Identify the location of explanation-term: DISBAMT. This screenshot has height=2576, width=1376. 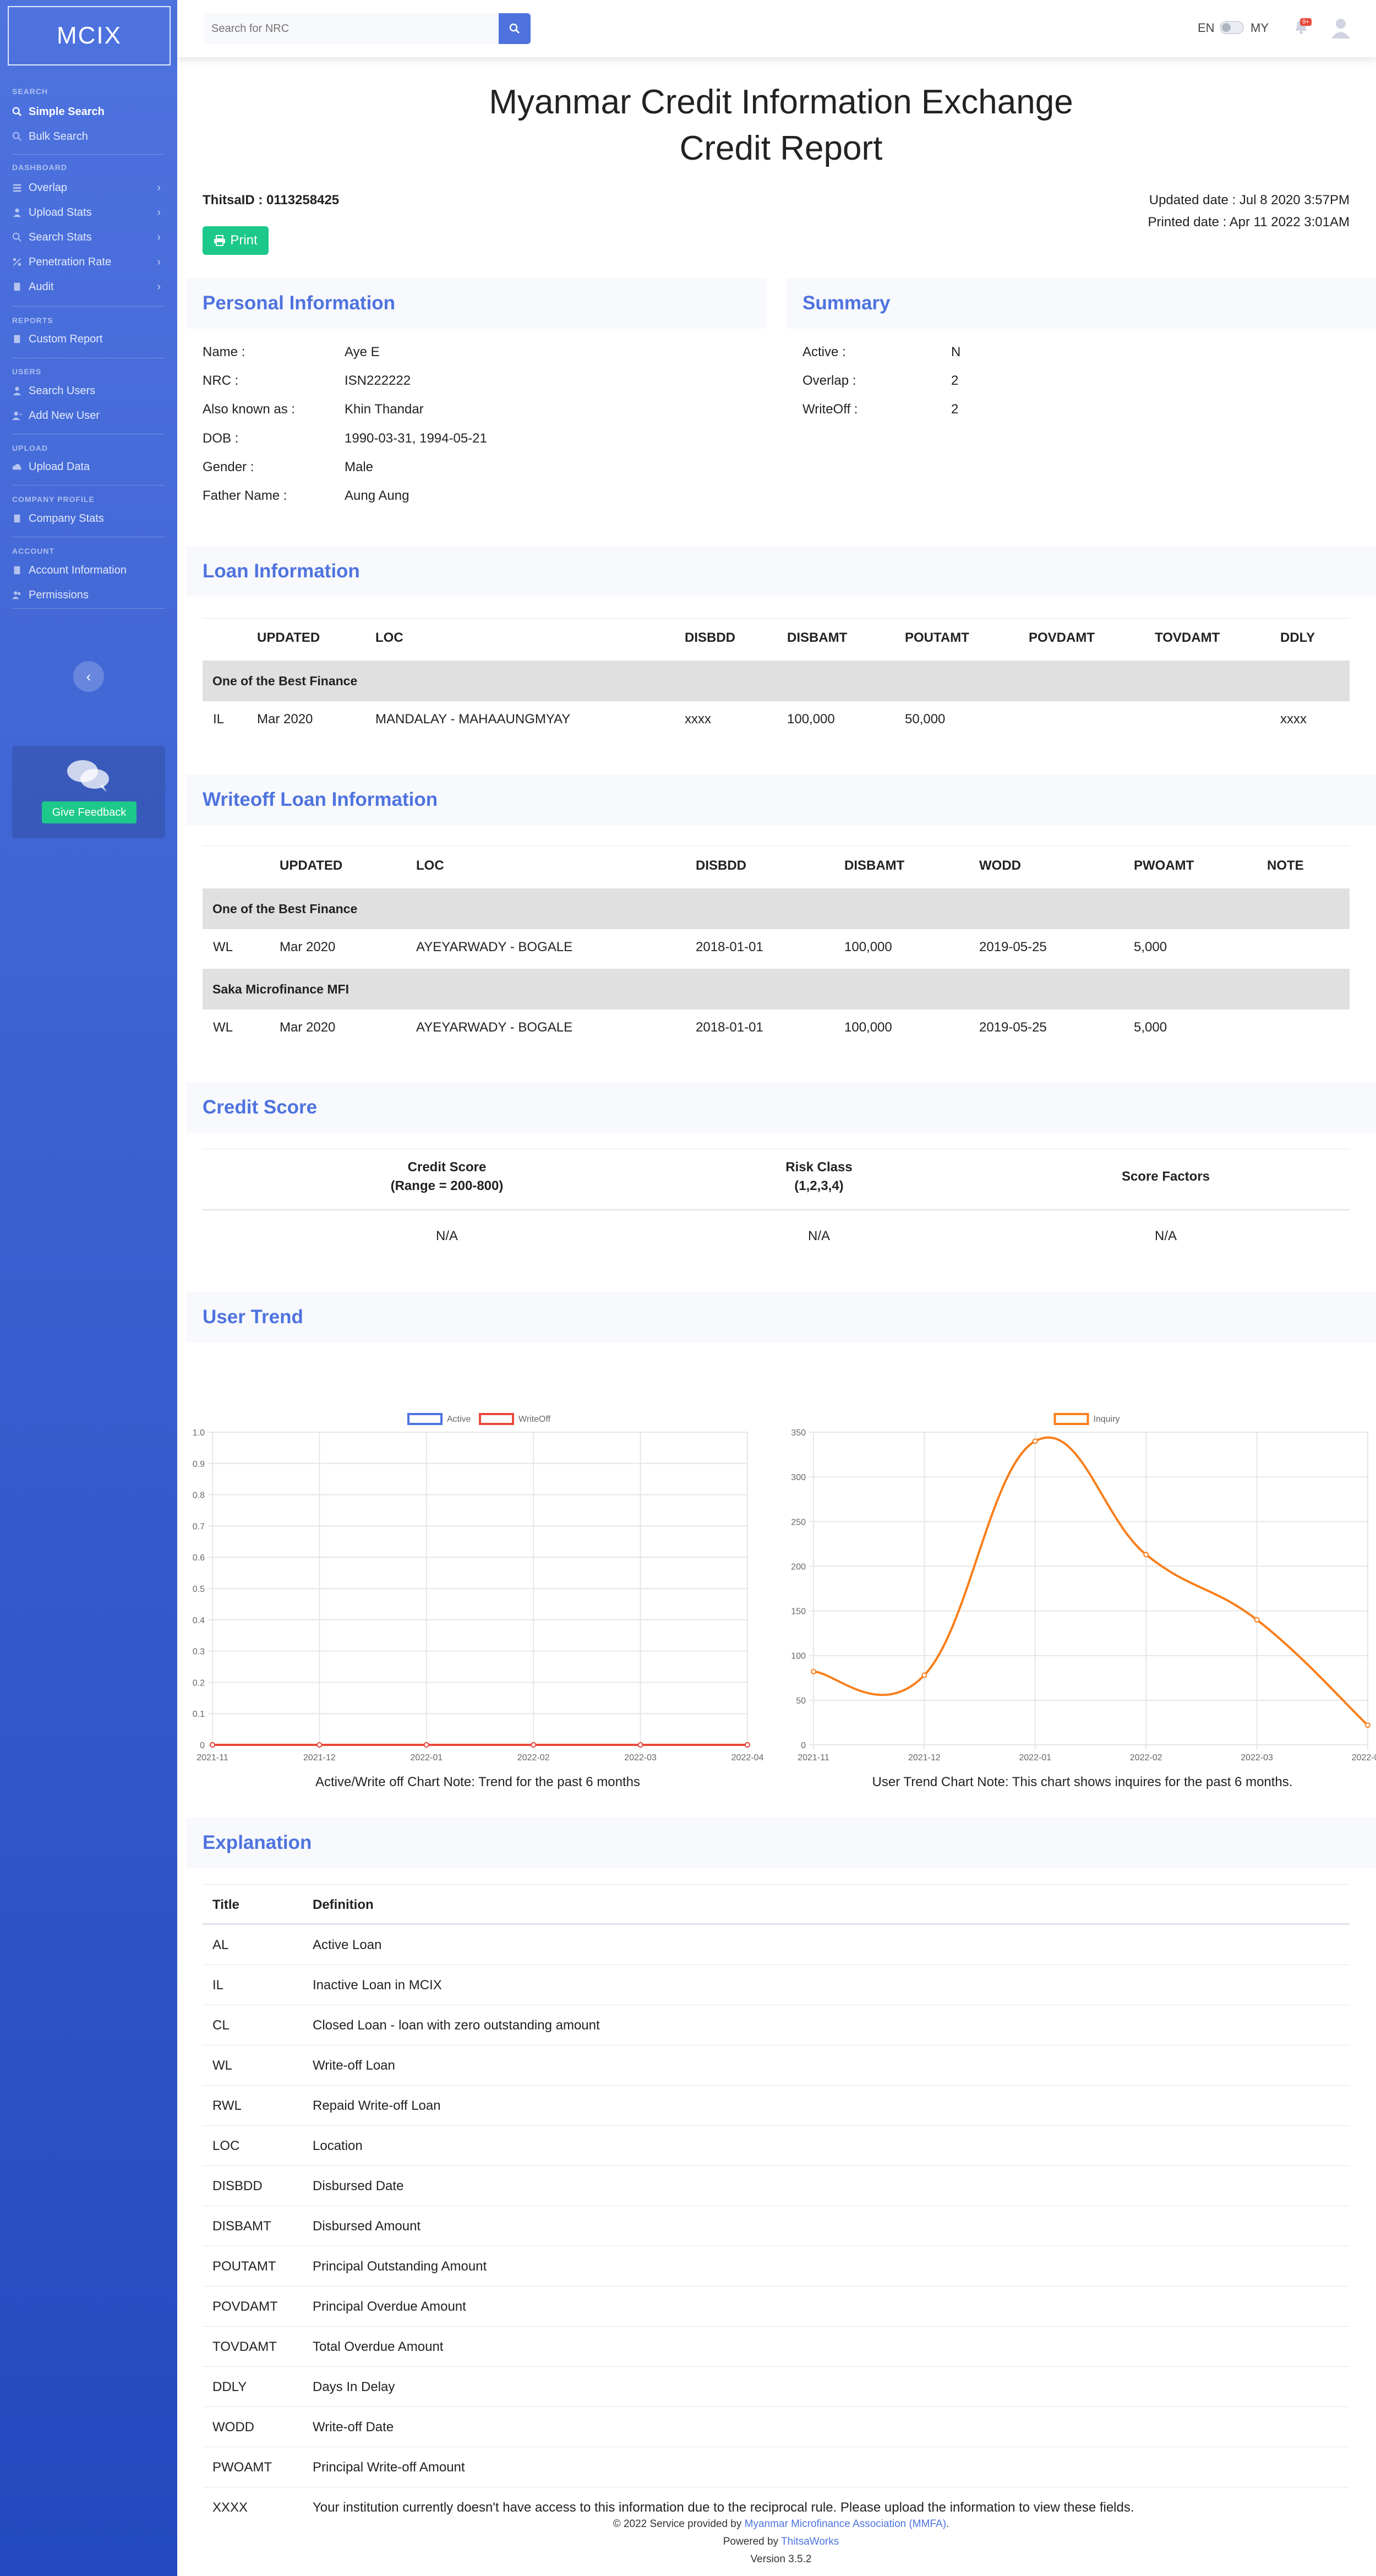
(241, 2226).